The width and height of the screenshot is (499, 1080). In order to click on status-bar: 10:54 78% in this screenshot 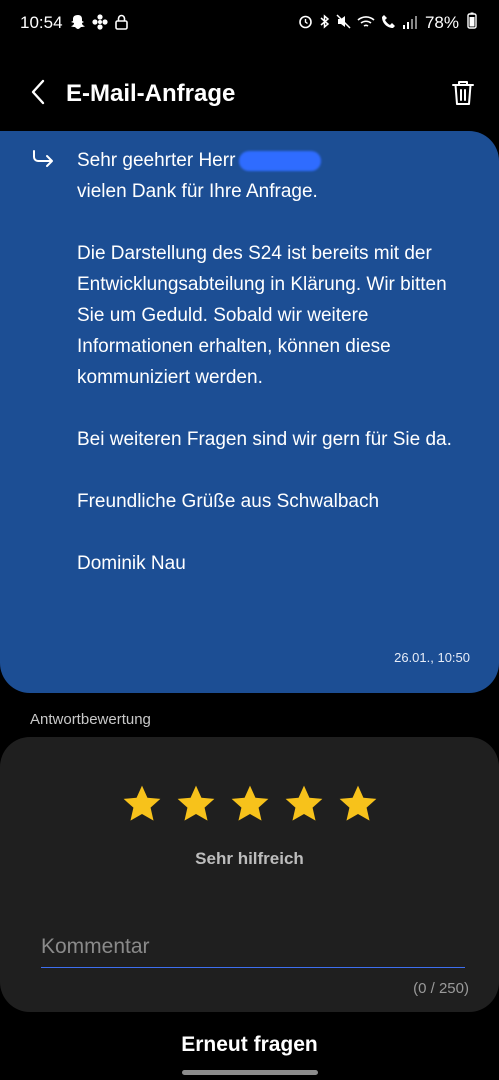, I will do `click(249, 23)`.